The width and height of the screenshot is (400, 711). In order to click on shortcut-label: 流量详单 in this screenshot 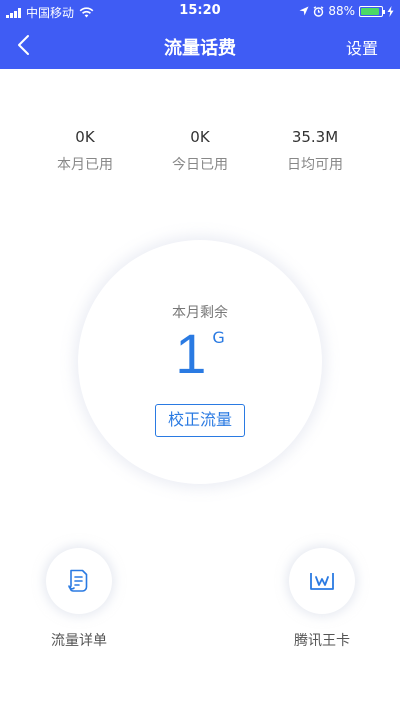, I will do `click(79, 641)`.